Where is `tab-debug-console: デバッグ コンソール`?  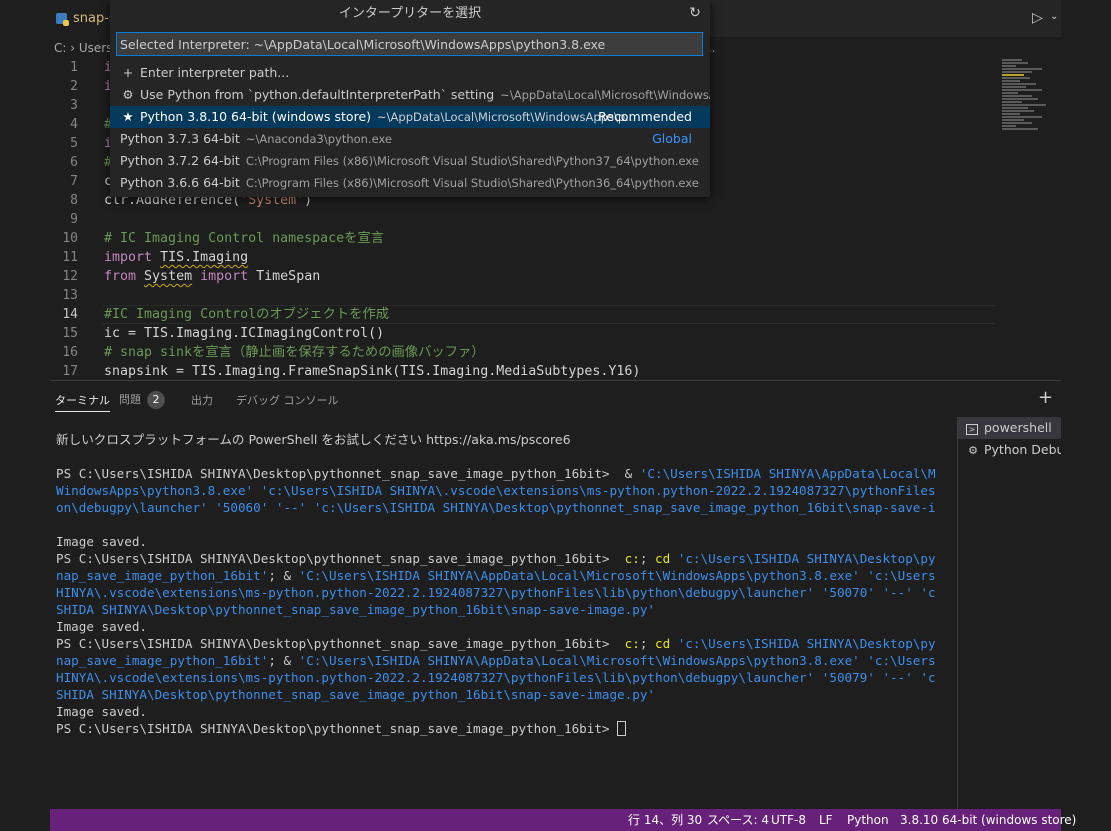
tab-debug-console: デバッグ コンソール is located at coordinates (287, 400).